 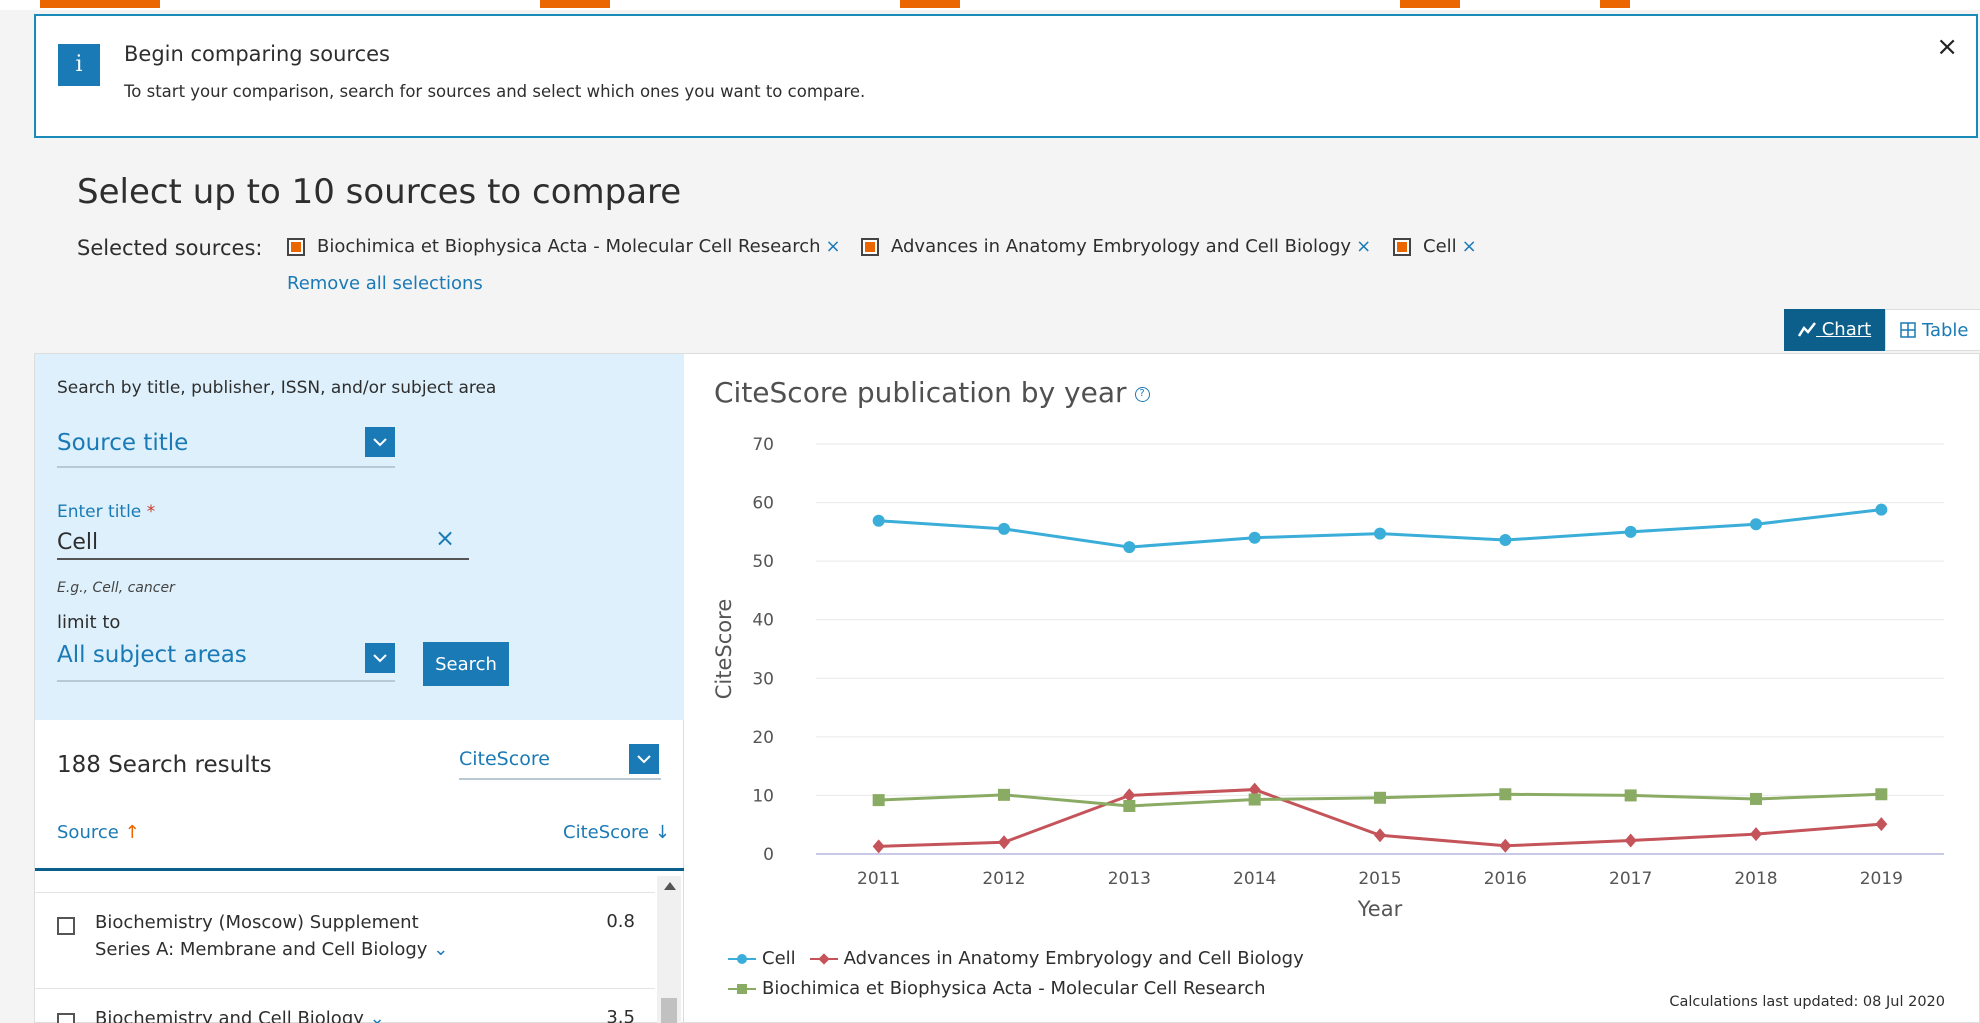 What do you see at coordinates (1947, 47) in the screenshot?
I see `close-icon: ×` at bounding box center [1947, 47].